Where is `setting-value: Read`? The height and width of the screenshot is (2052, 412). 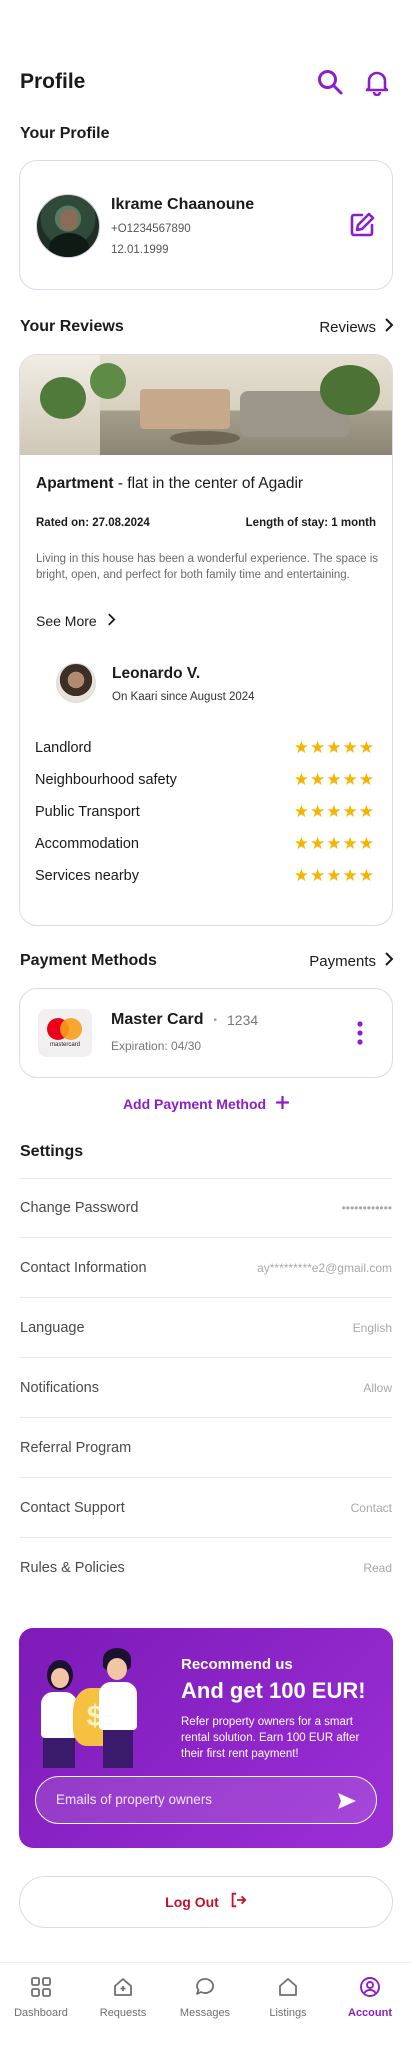 setting-value: Read is located at coordinates (377, 1568).